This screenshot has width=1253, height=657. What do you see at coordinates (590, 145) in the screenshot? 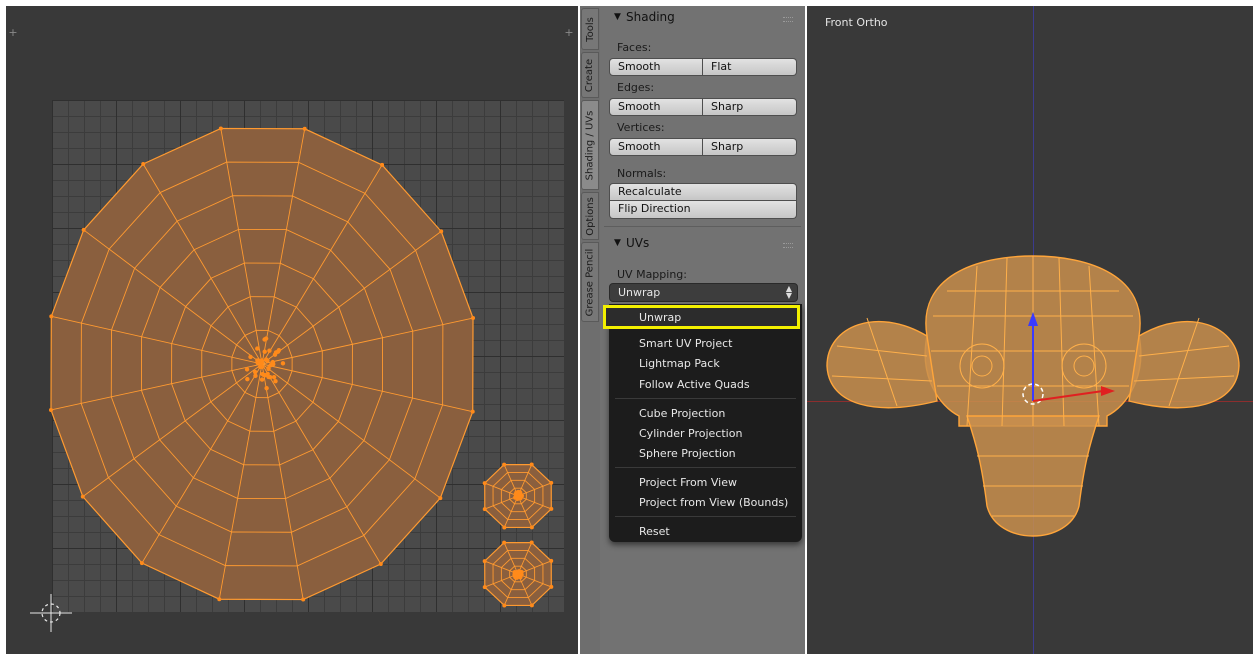
I see `tab-shading-uvs: Shading / UVs` at bounding box center [590, 145].